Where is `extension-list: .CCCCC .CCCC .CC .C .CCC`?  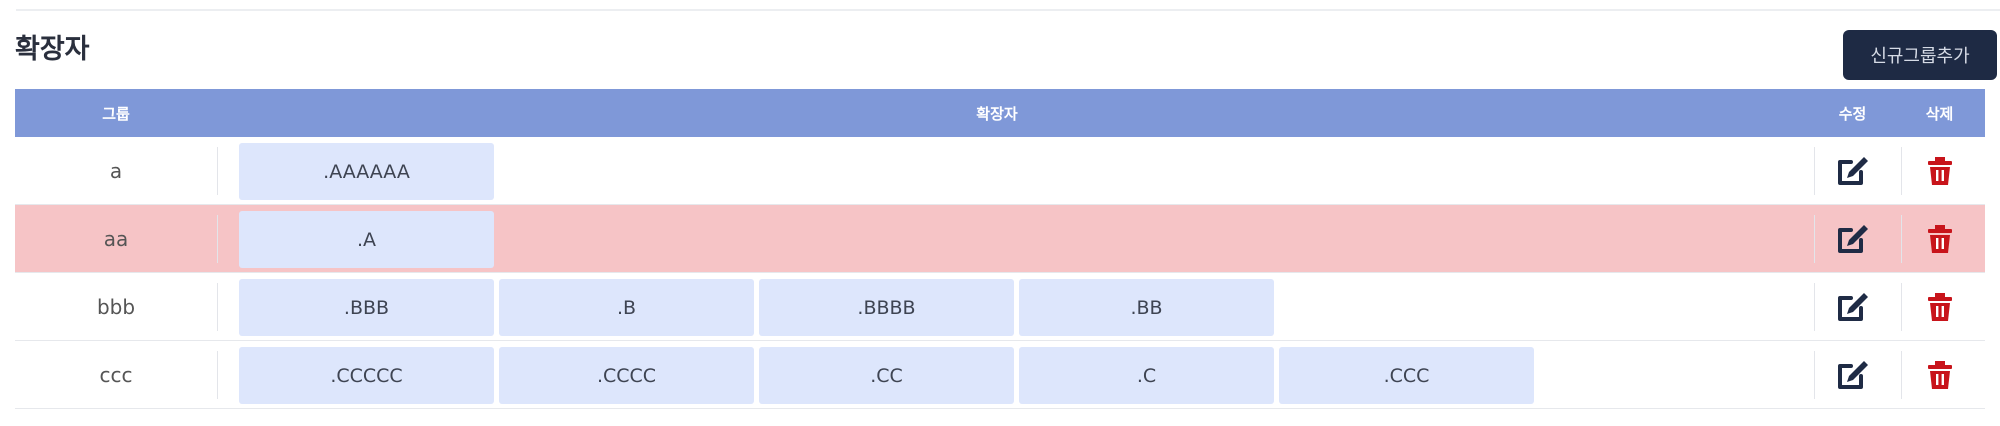
extension-list: .CCCCC .CCCC .CC .C .CCC is located at coordinates (886, 375).